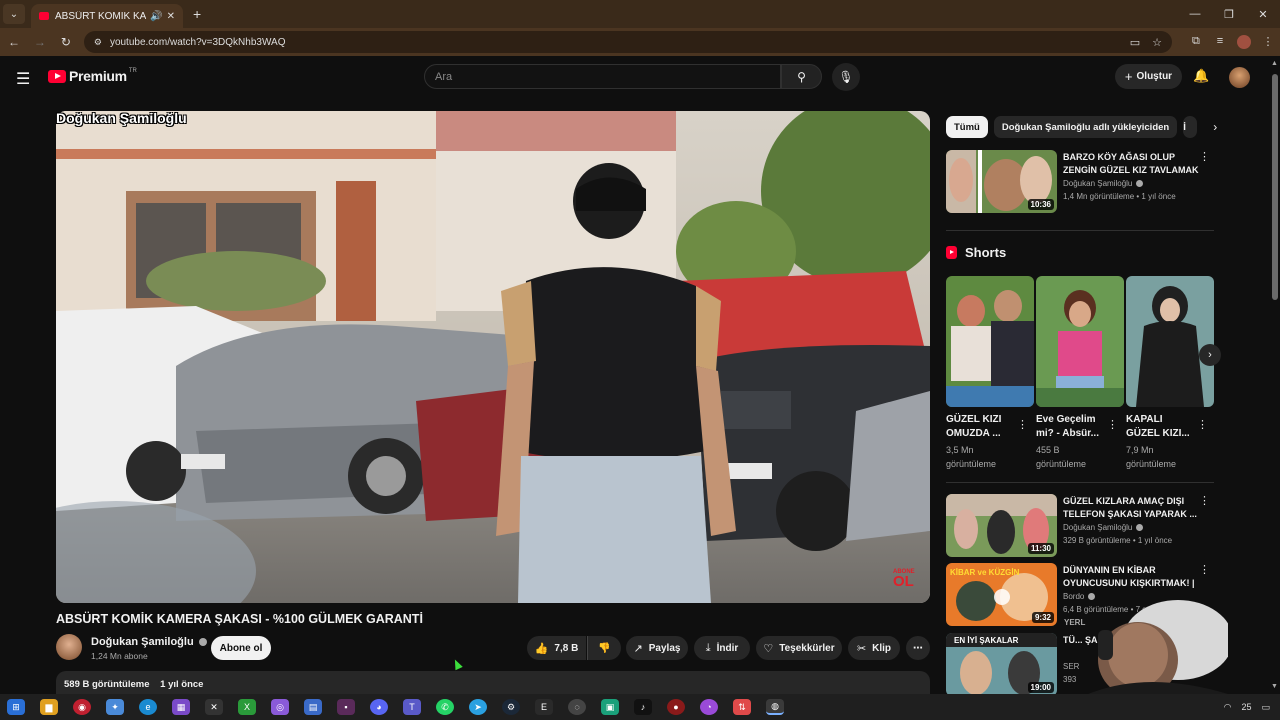 This screenshot has width=1280, height=720. I want to click on copilot-icon: ✦, so click(115, 707).